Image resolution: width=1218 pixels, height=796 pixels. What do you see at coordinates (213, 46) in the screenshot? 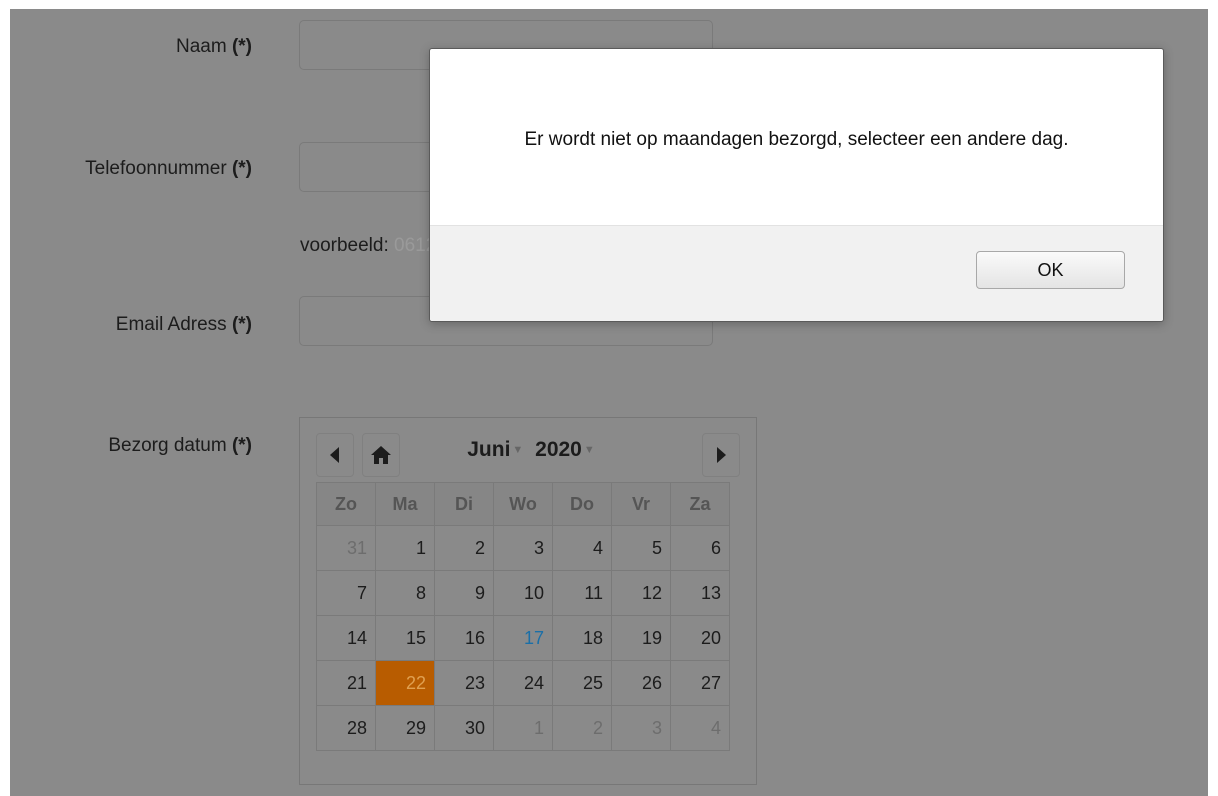
I see `name-label: Naam (*)` at bounding box center [213, 46].